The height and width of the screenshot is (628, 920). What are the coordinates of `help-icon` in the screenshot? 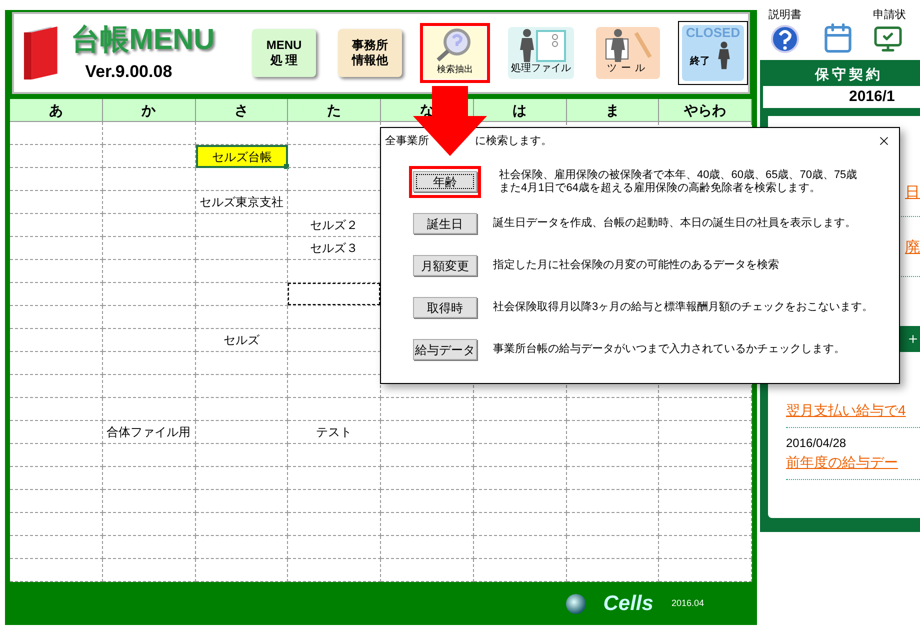 It's located at (785, 39).